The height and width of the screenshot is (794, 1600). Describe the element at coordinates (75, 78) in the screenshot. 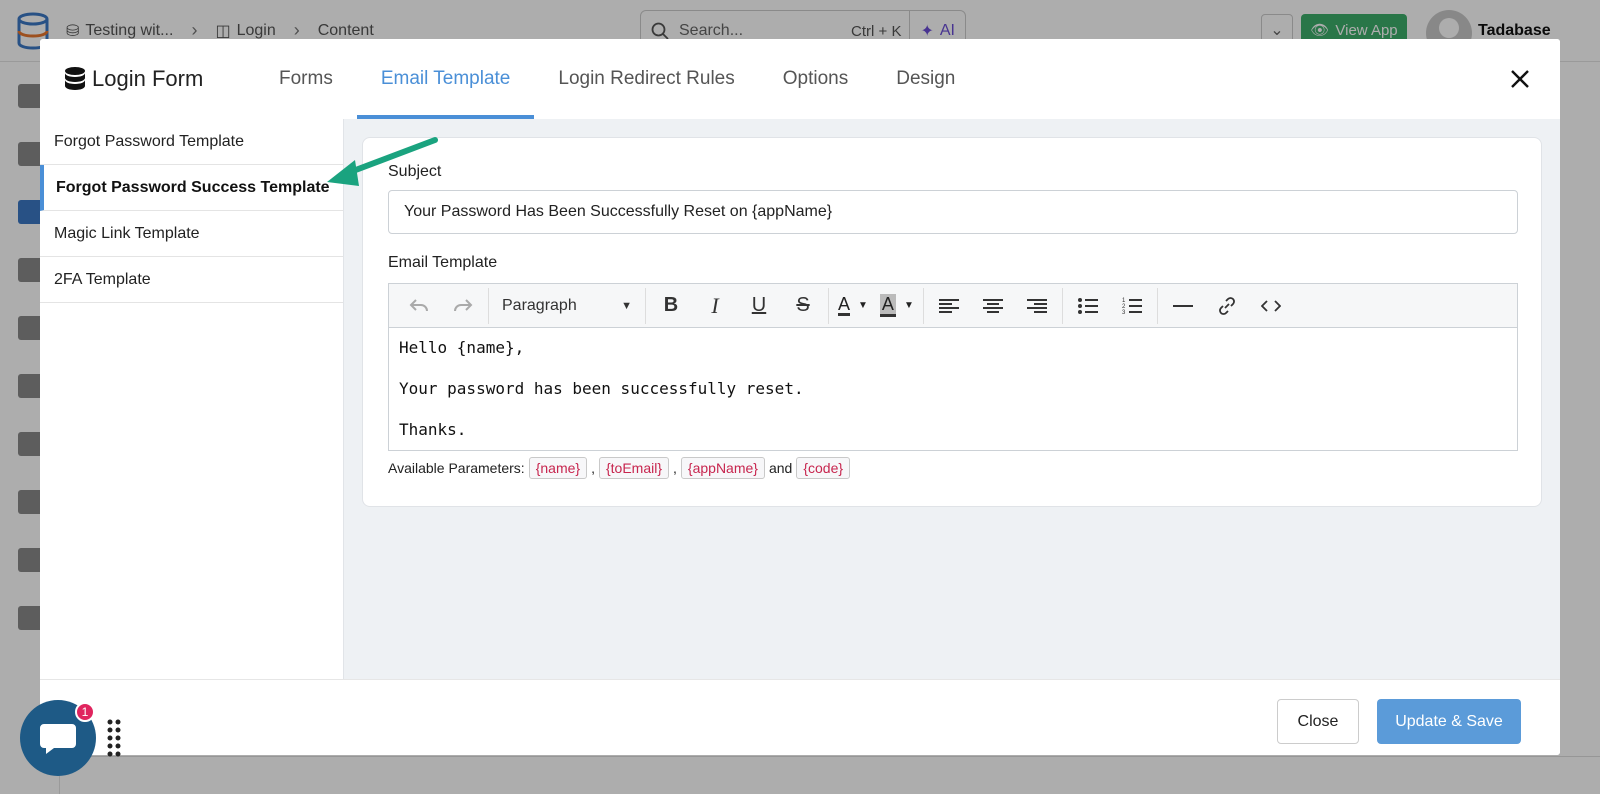

I see `database-icon` at that location.